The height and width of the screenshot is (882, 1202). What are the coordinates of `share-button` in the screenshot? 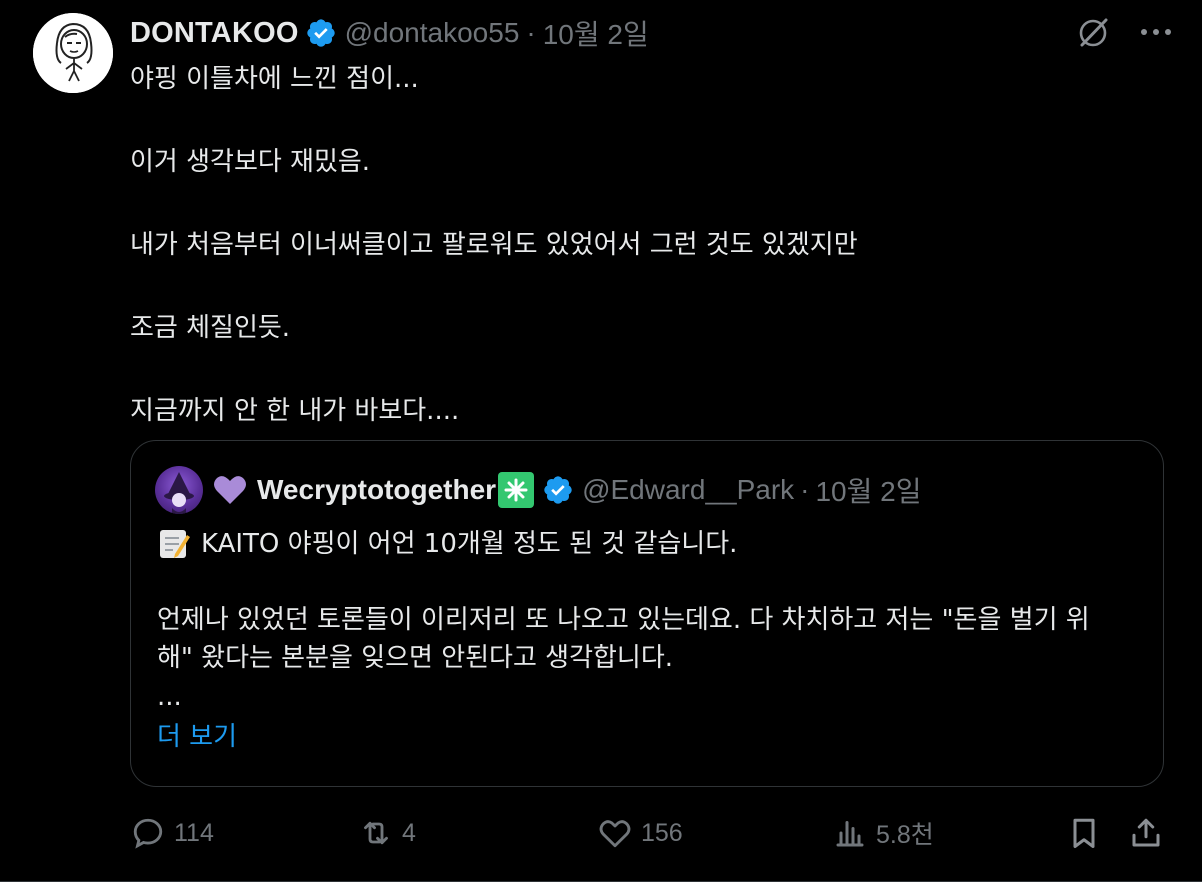 It's located at (1146, 833).